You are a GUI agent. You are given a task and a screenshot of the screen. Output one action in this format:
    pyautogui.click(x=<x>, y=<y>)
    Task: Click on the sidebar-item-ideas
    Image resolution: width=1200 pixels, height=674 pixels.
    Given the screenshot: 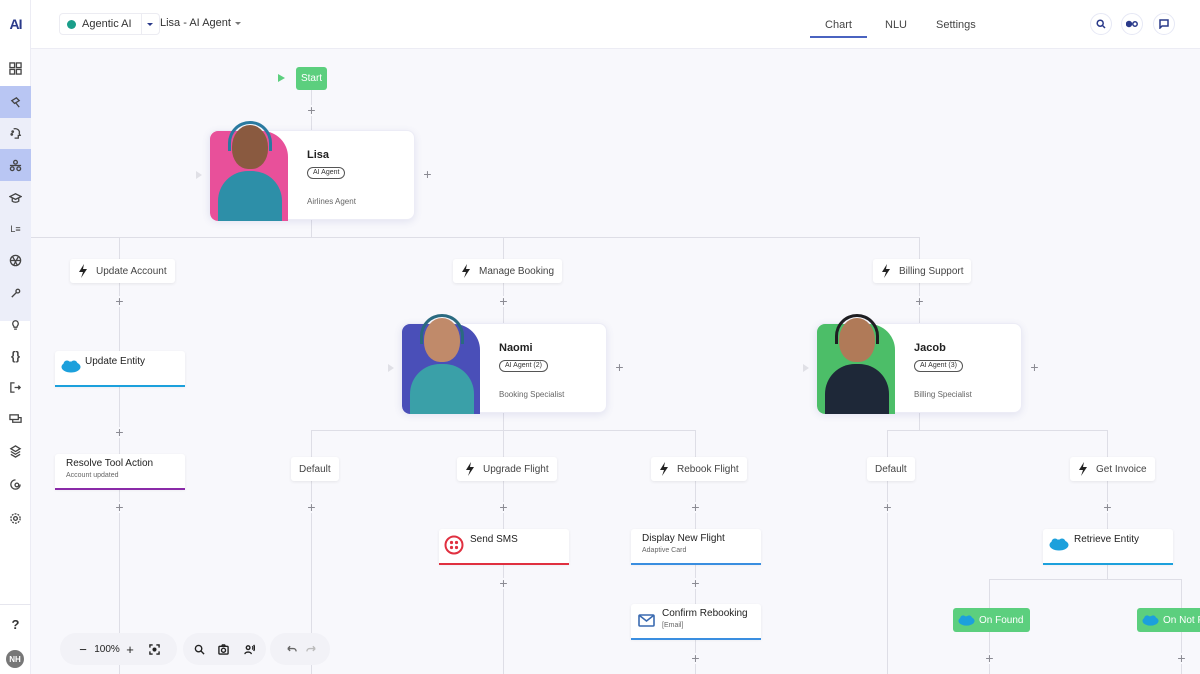 What is the action you would take?
    pyautogui.click(x=15, y=324)
    